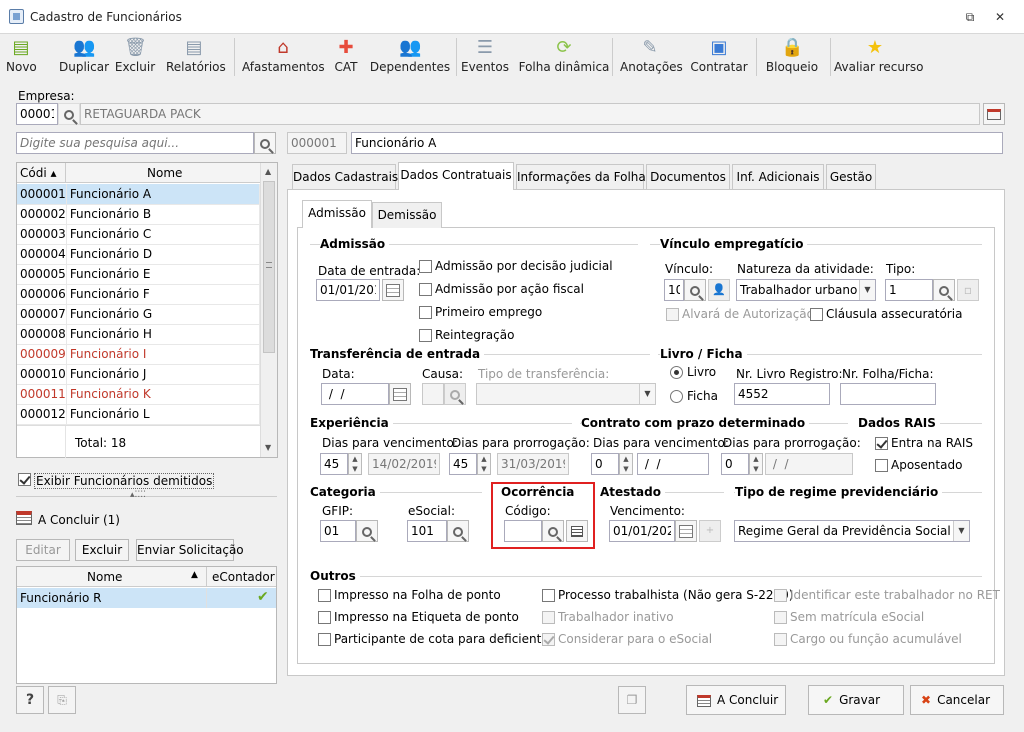 This screenshot has height=732, width=1024. I want to click on splitter-grip-icon: ▴⁚⁚⁚⁚, so click(138, 495).